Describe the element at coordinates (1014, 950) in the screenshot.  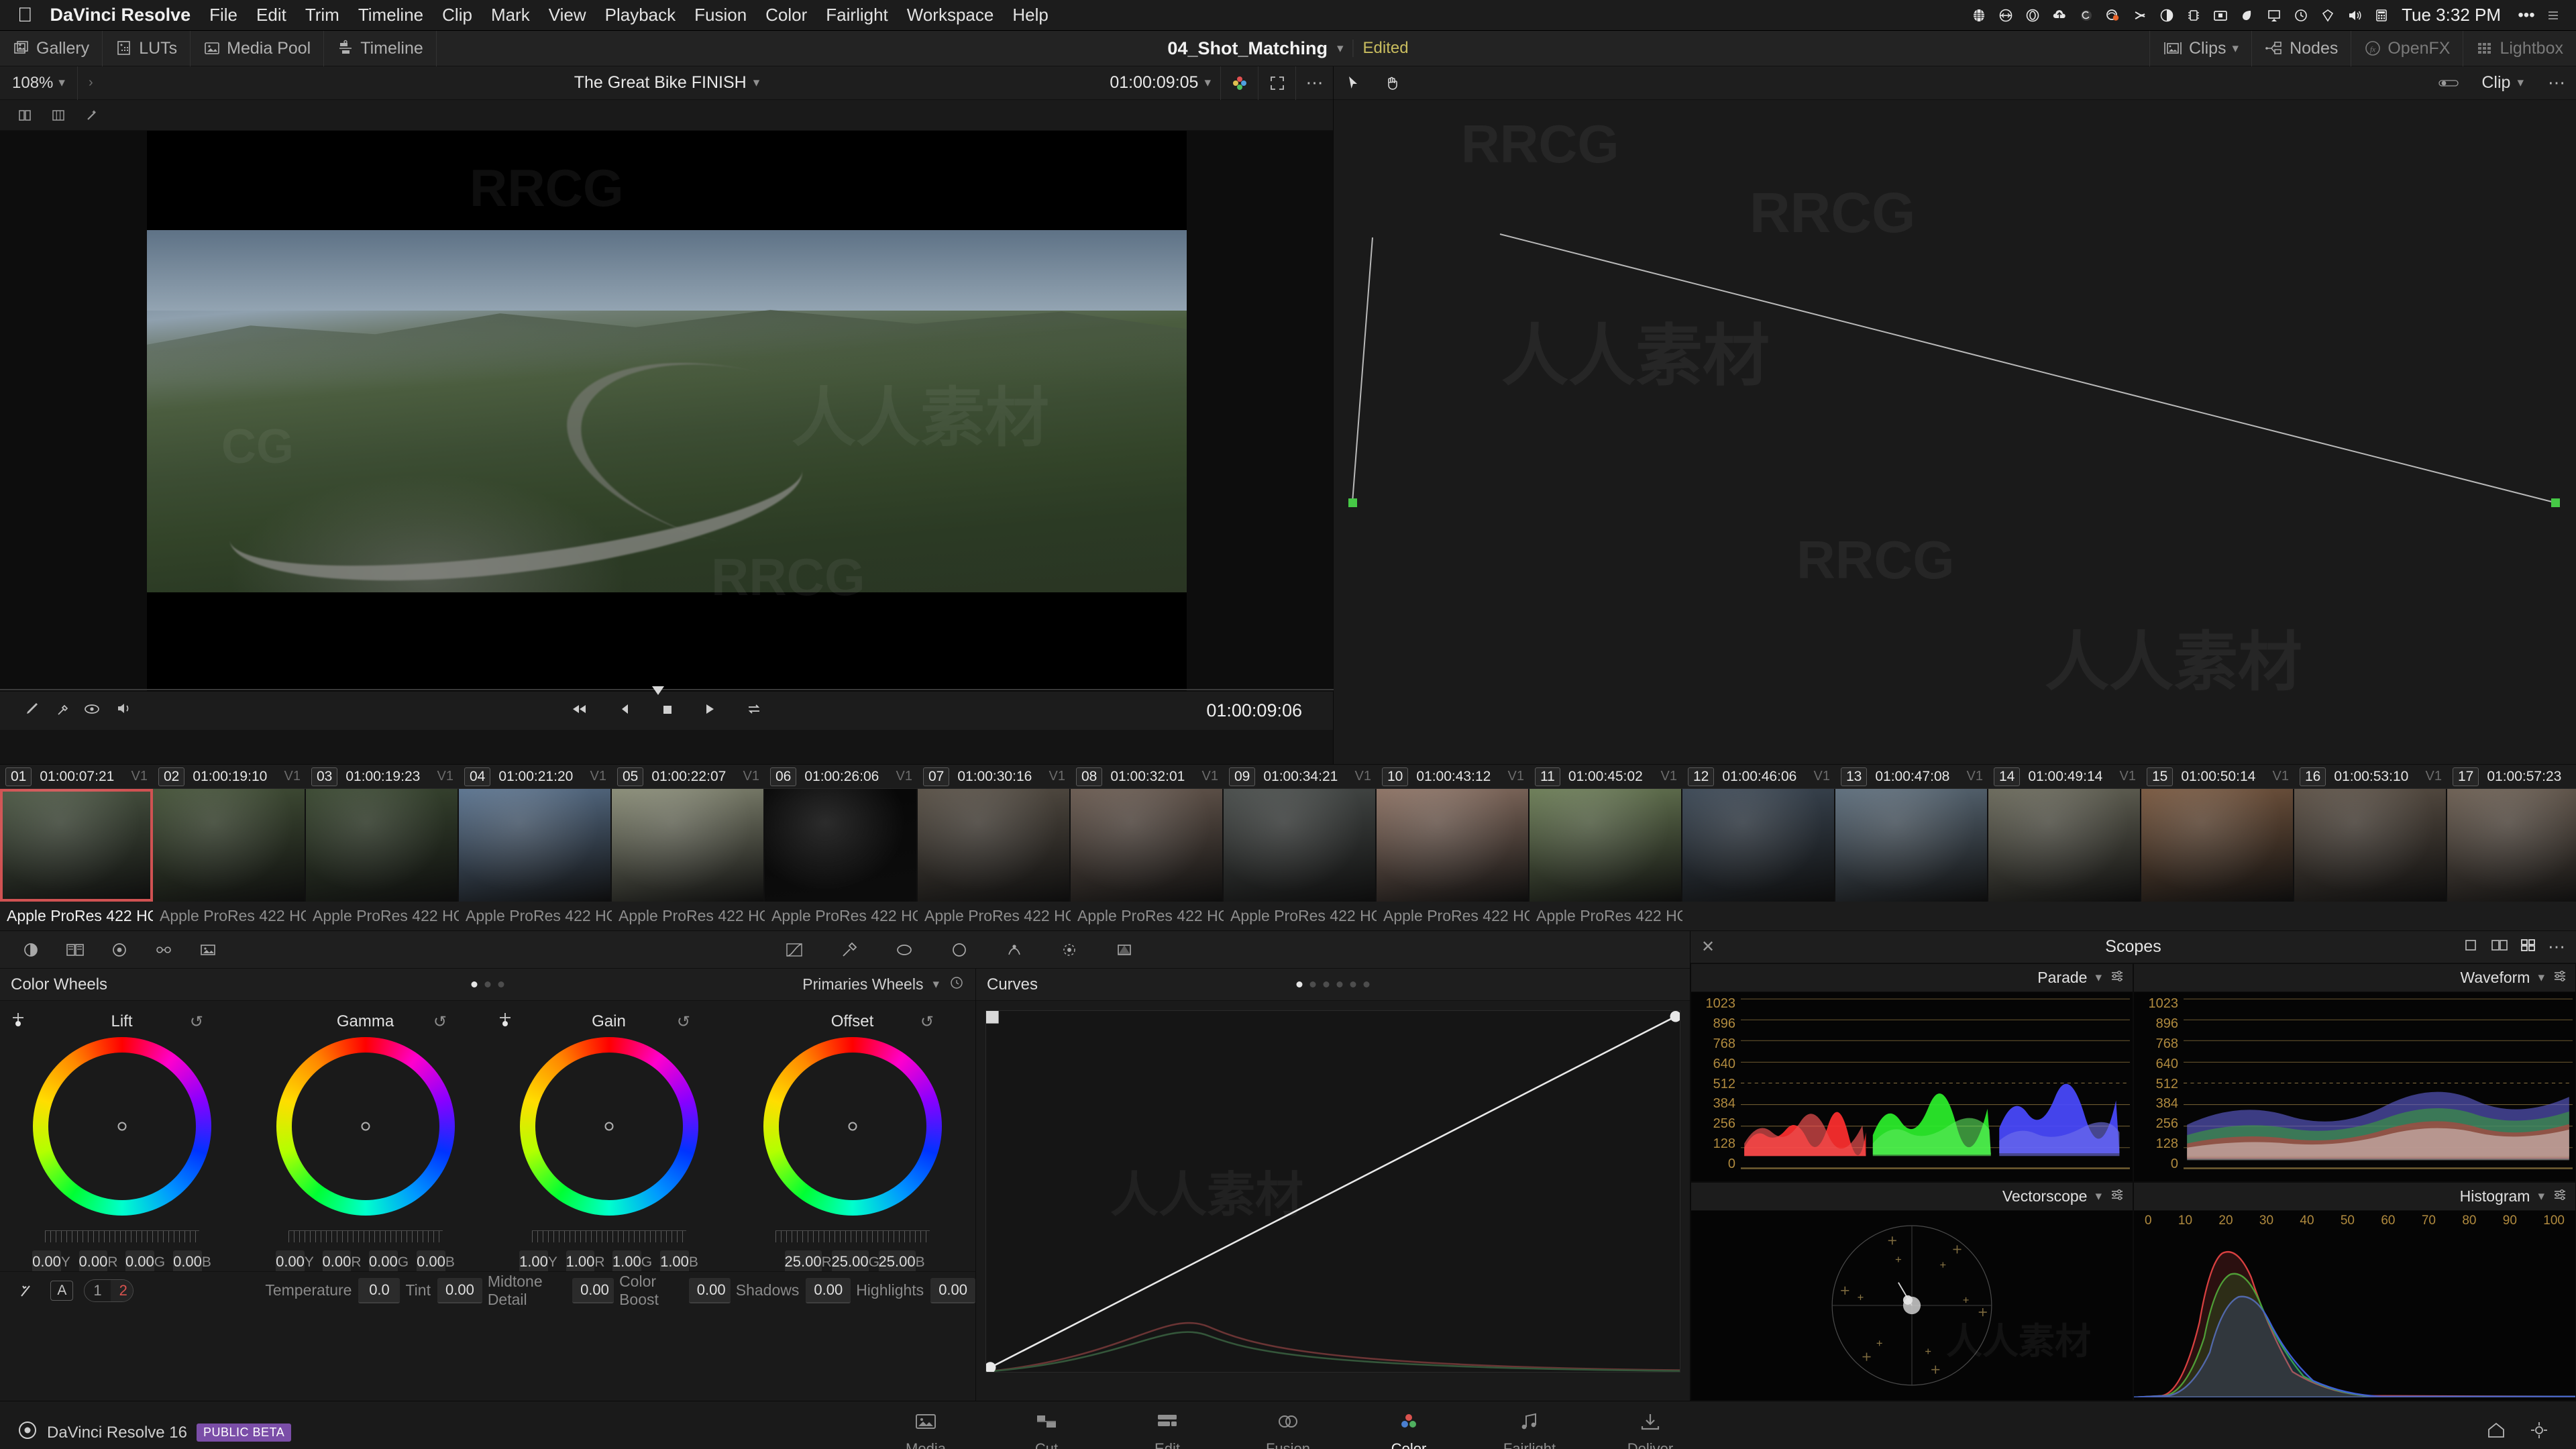
I see `tracker-icon` at that location.